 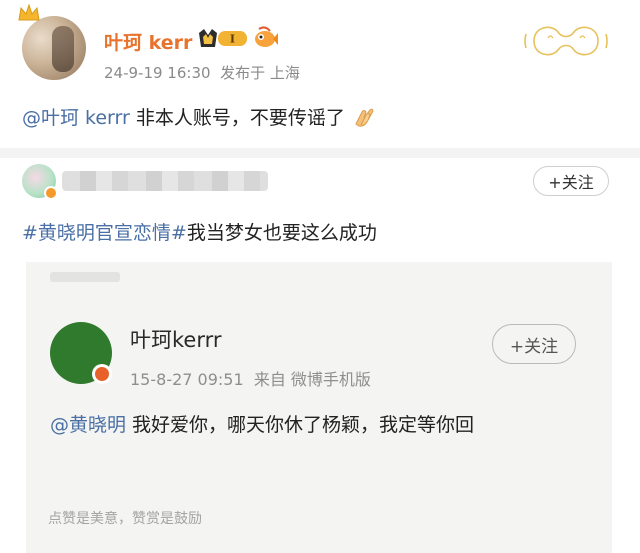 What do you see at coordinates (223, 38) in the screenshot?
I see `vip-badge-icon: I` at bounding box center [223, 38].